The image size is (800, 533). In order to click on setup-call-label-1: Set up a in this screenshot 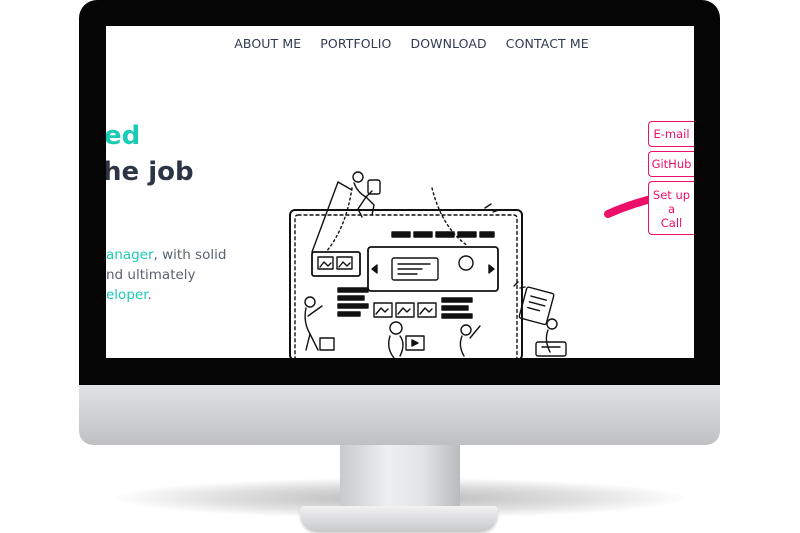, I will do `click(671, 202)`.